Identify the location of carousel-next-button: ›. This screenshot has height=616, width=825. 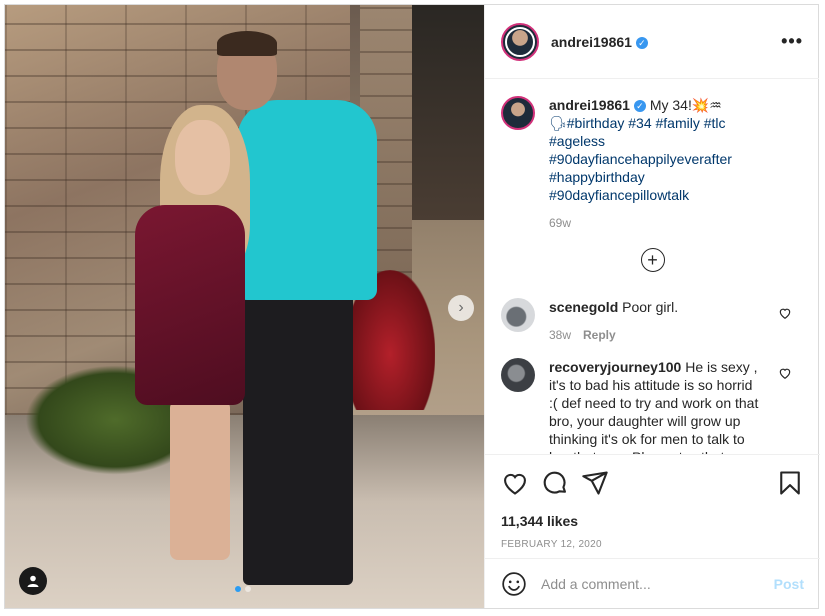
(461, 308).